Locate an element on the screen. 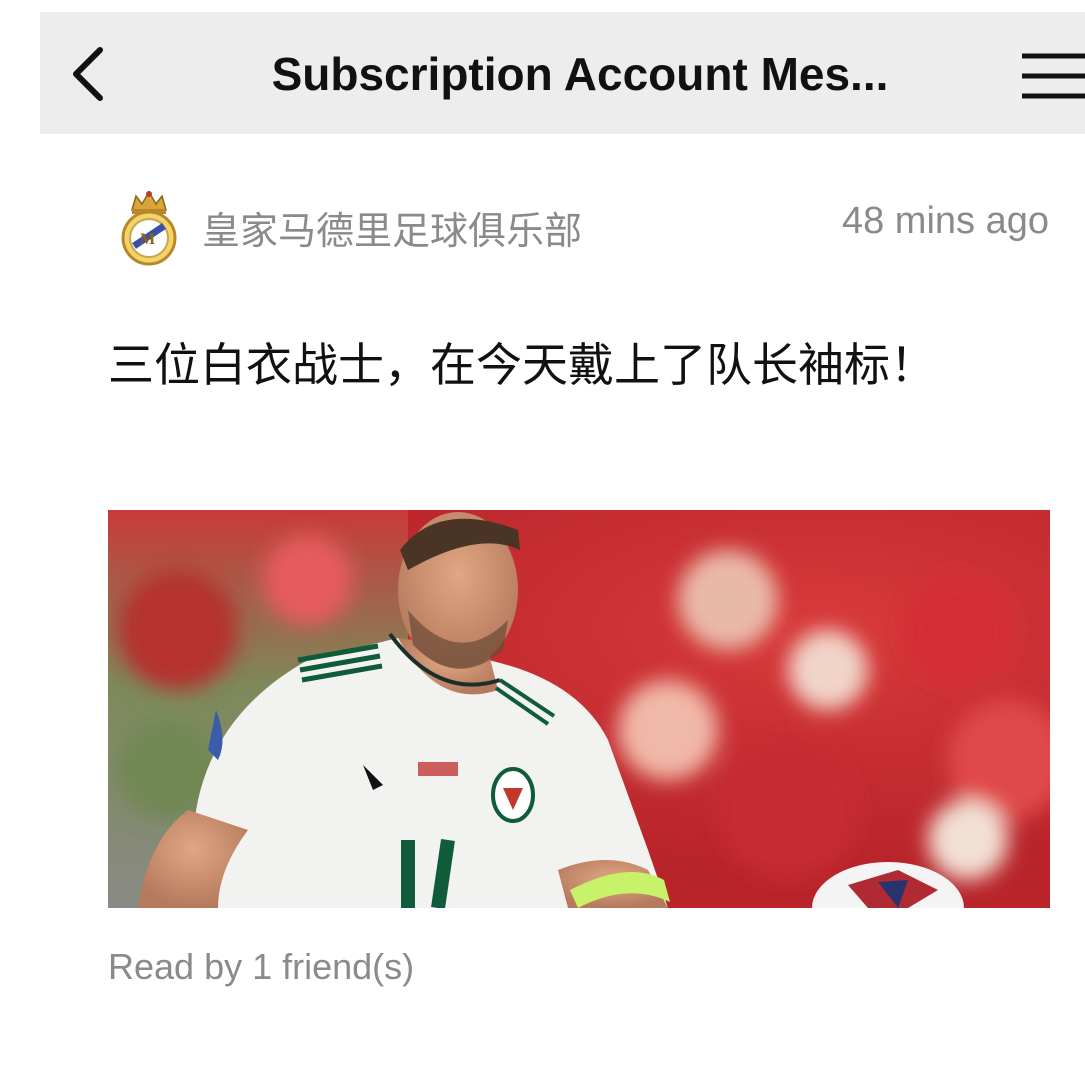 The height and width of the screenshot is (1075, 1085). svg-text: M is located at coordinates (147, 239).